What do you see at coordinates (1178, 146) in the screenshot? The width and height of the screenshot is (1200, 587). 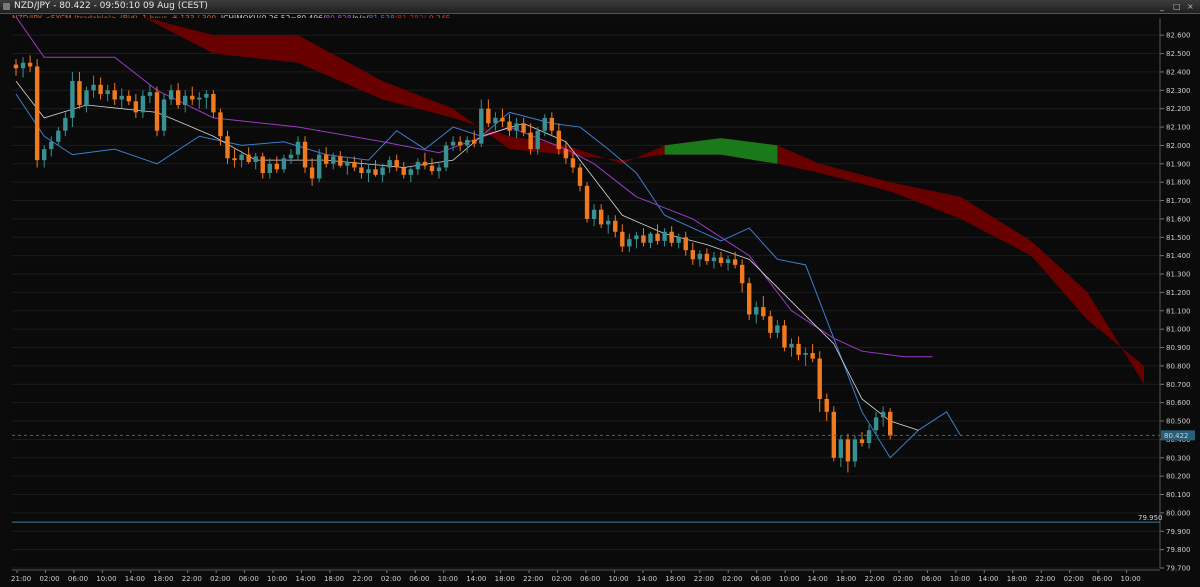 I see `y-tick-label: 82.000` at bounding box center [1178, 146].